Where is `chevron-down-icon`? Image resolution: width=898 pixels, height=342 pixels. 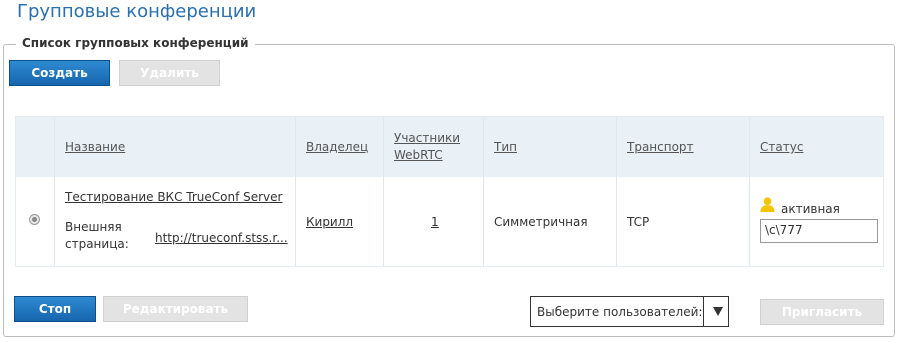 chevron-down-icon is located at coordinates (718, 311).